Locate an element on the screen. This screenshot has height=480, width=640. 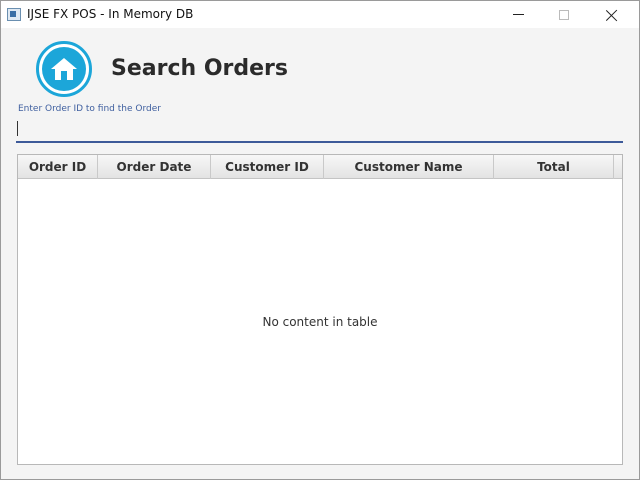
text-caret is located at coordinates (17, 128).